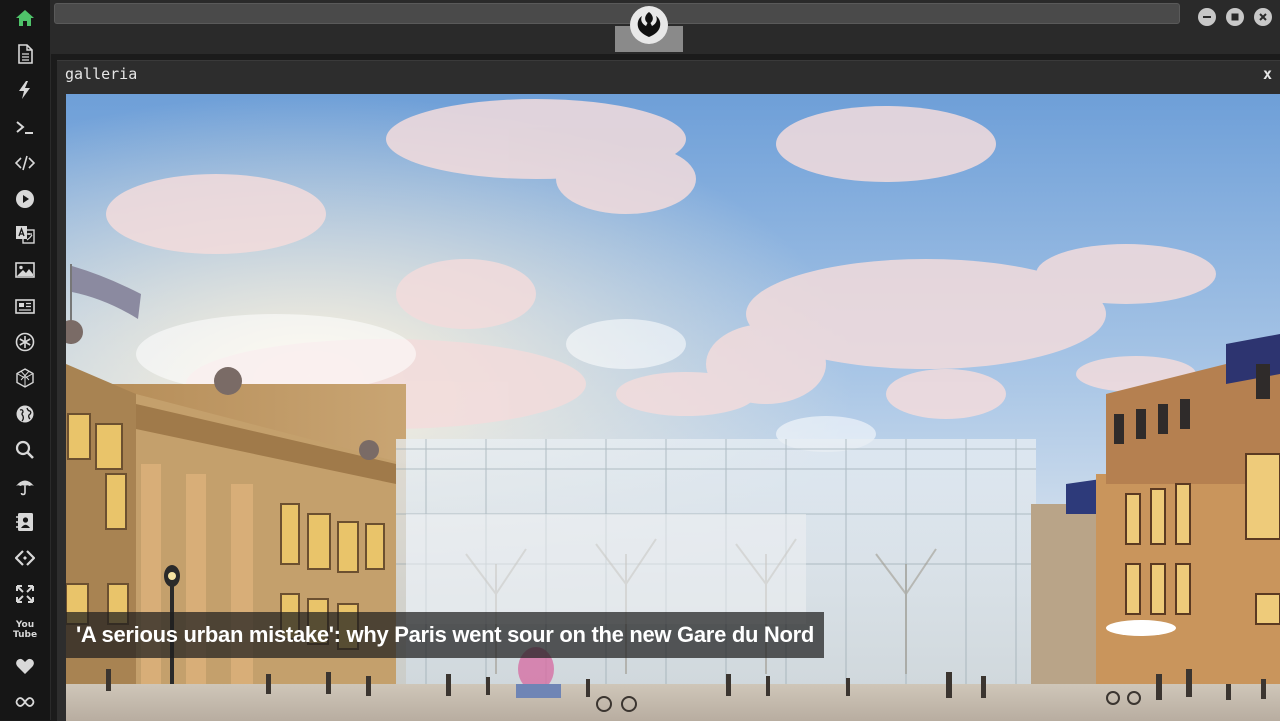 This screenshot has width=1280, height=721. What do you see at coordinates (25, 558) in the screenshot?
I see `embed-icon` at bounding box center [25, 558].